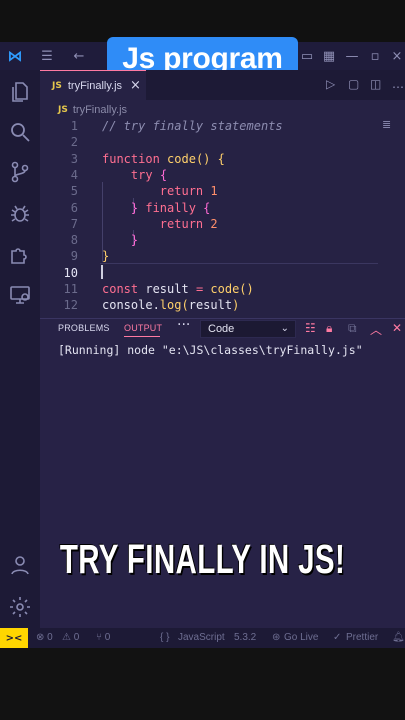 Image resolution: width=405 pixels, height=720 pixels. What do you see at coordinates (74, 256) in the screenshot?
I see `line-number: 9` at bounding box center [74, 256].